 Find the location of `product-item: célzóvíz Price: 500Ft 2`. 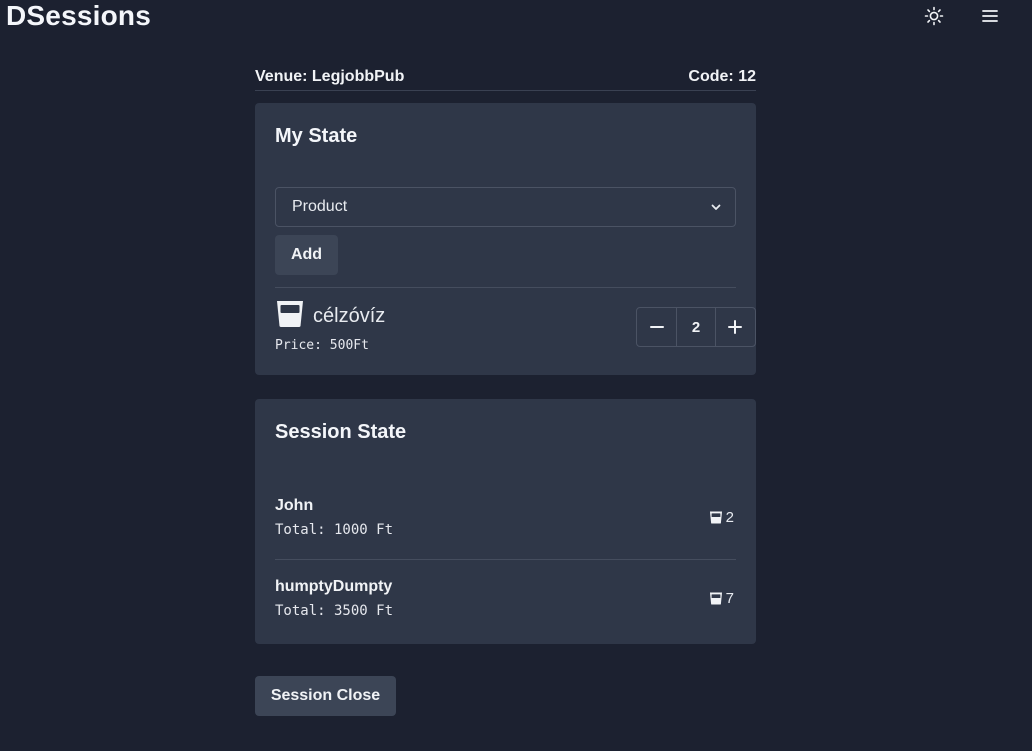

product-item: célzóvíz Price: 500Ft 2 is located at coordinates (515, 327).